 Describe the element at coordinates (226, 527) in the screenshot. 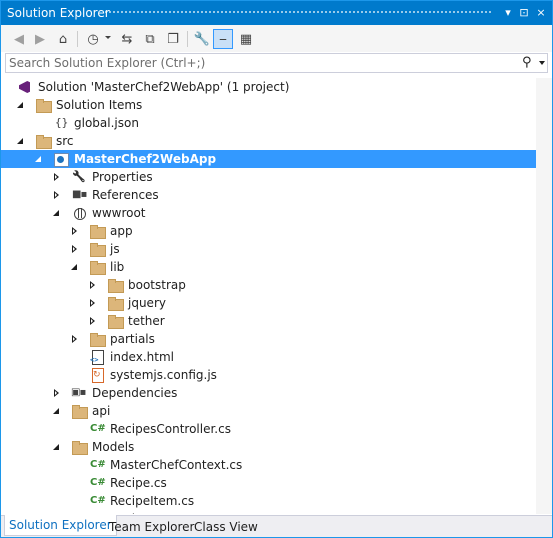

I see `tab-class-view: Class View` at that location.